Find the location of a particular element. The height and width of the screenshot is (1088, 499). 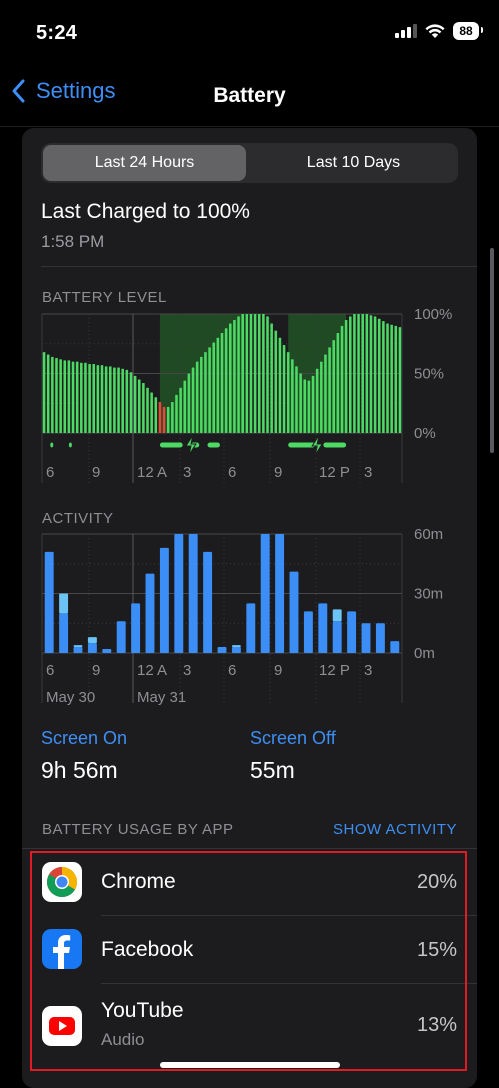

segment-last-10-days: Last 10 Days is located at coordinates (353, 163).